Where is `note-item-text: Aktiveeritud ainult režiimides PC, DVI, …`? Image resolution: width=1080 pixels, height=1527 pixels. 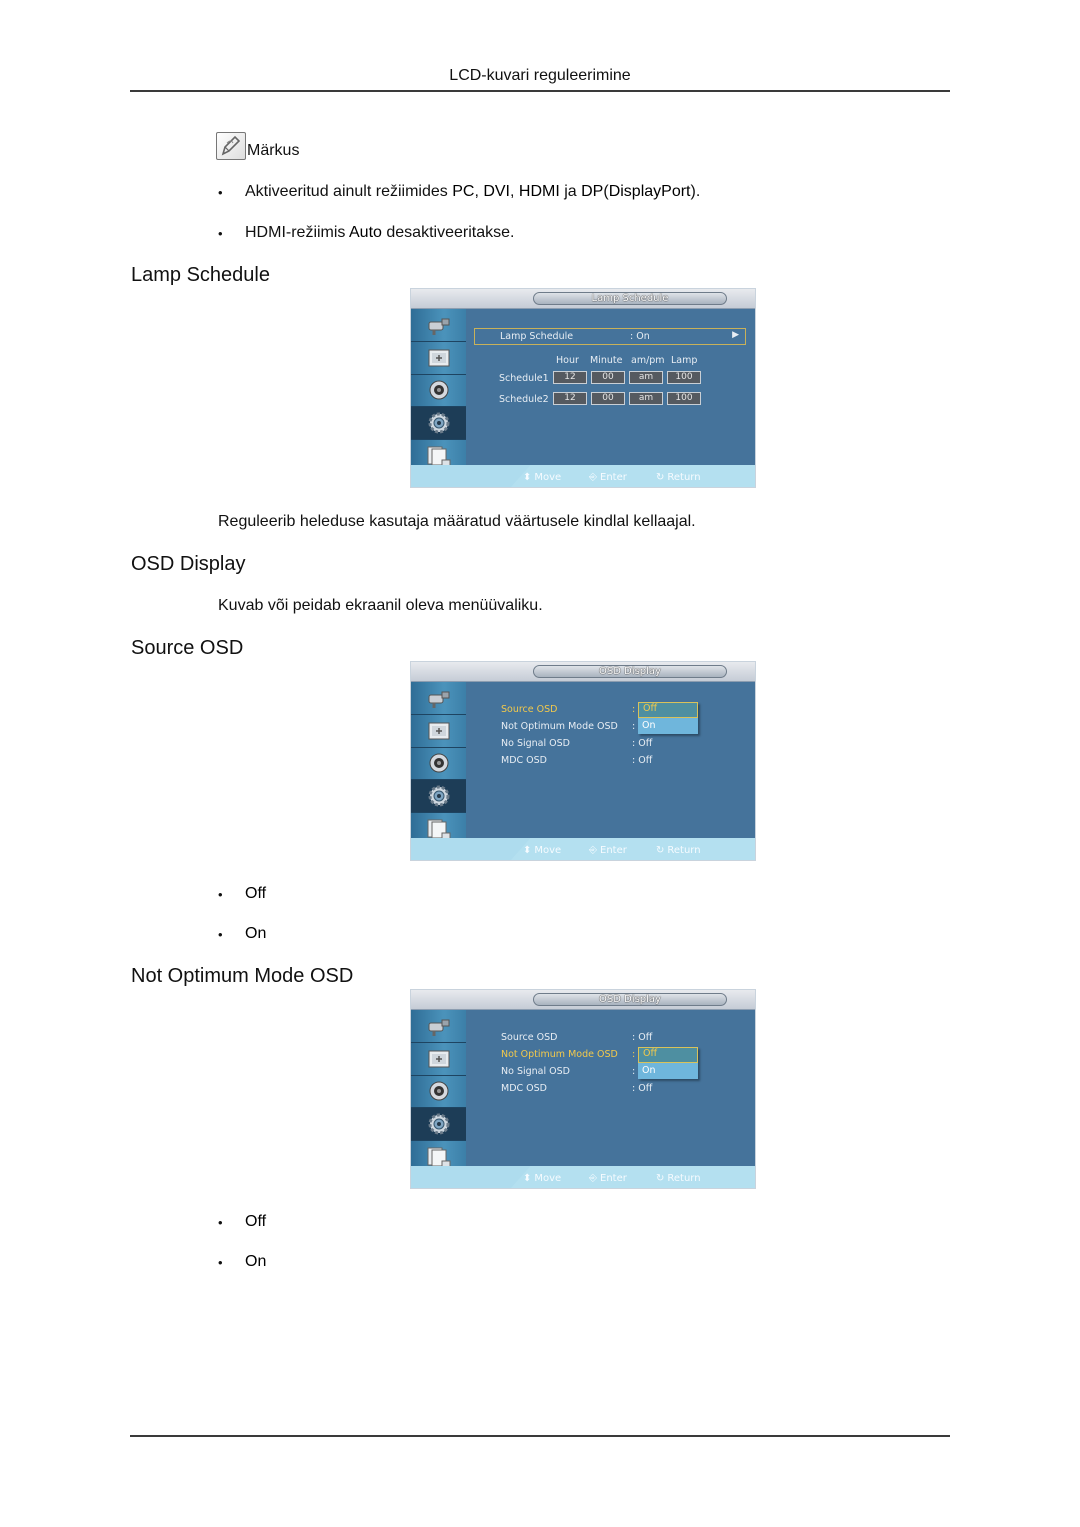 note-item-text: Aktiveeritud ainult režiimides PC, DVI, … is located at coordinates (473, 191).